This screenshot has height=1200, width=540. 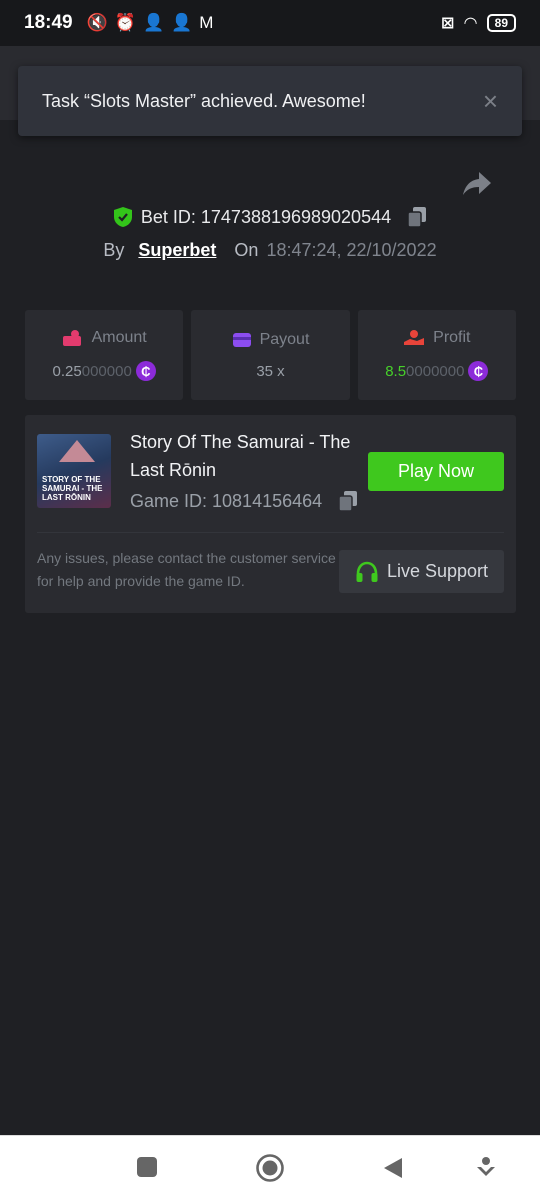 I want to click on amount-value: 0.25000000, so click(x=92, y=371).